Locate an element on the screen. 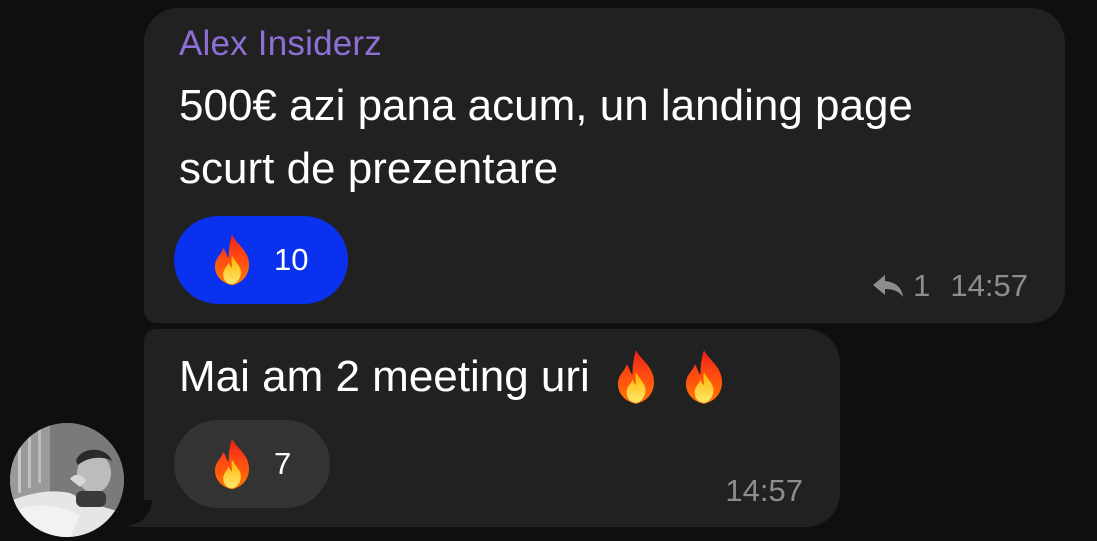 The width and height of the screenshot is (1097, 541). fire-reaction-button: 7 is located at coordinates (252, 464).